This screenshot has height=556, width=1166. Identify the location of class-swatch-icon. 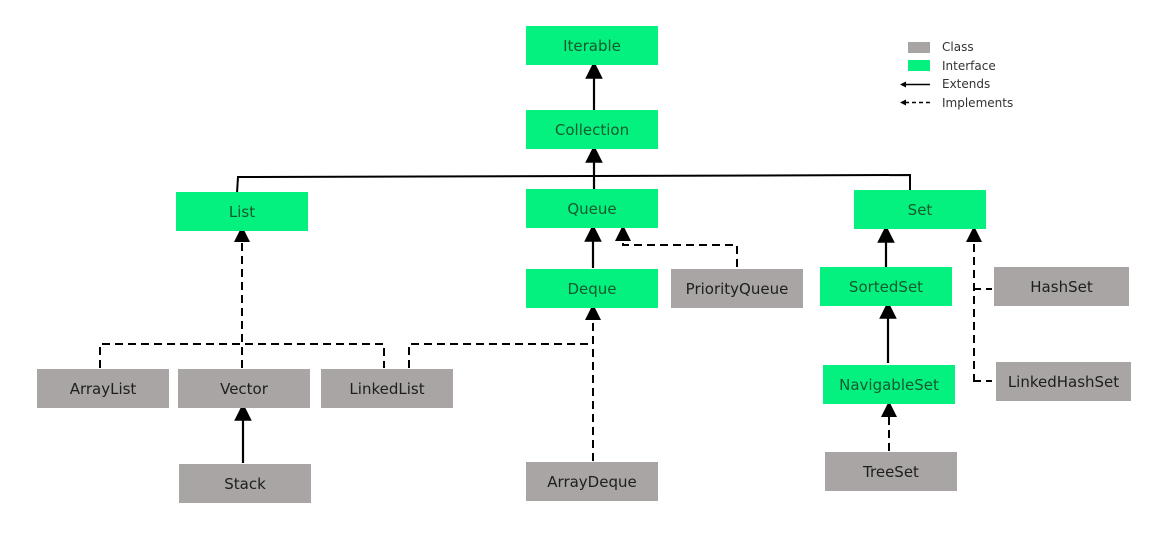
(919, 47).